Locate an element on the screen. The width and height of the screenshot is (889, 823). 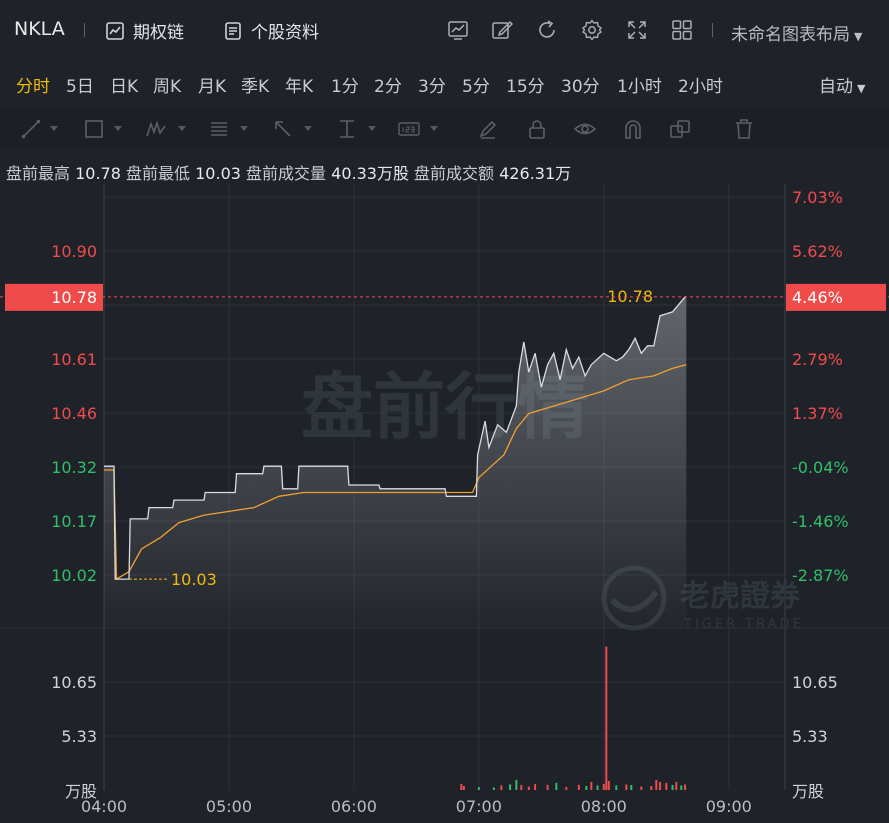
edit-icon is located at coordinates (502, 30).